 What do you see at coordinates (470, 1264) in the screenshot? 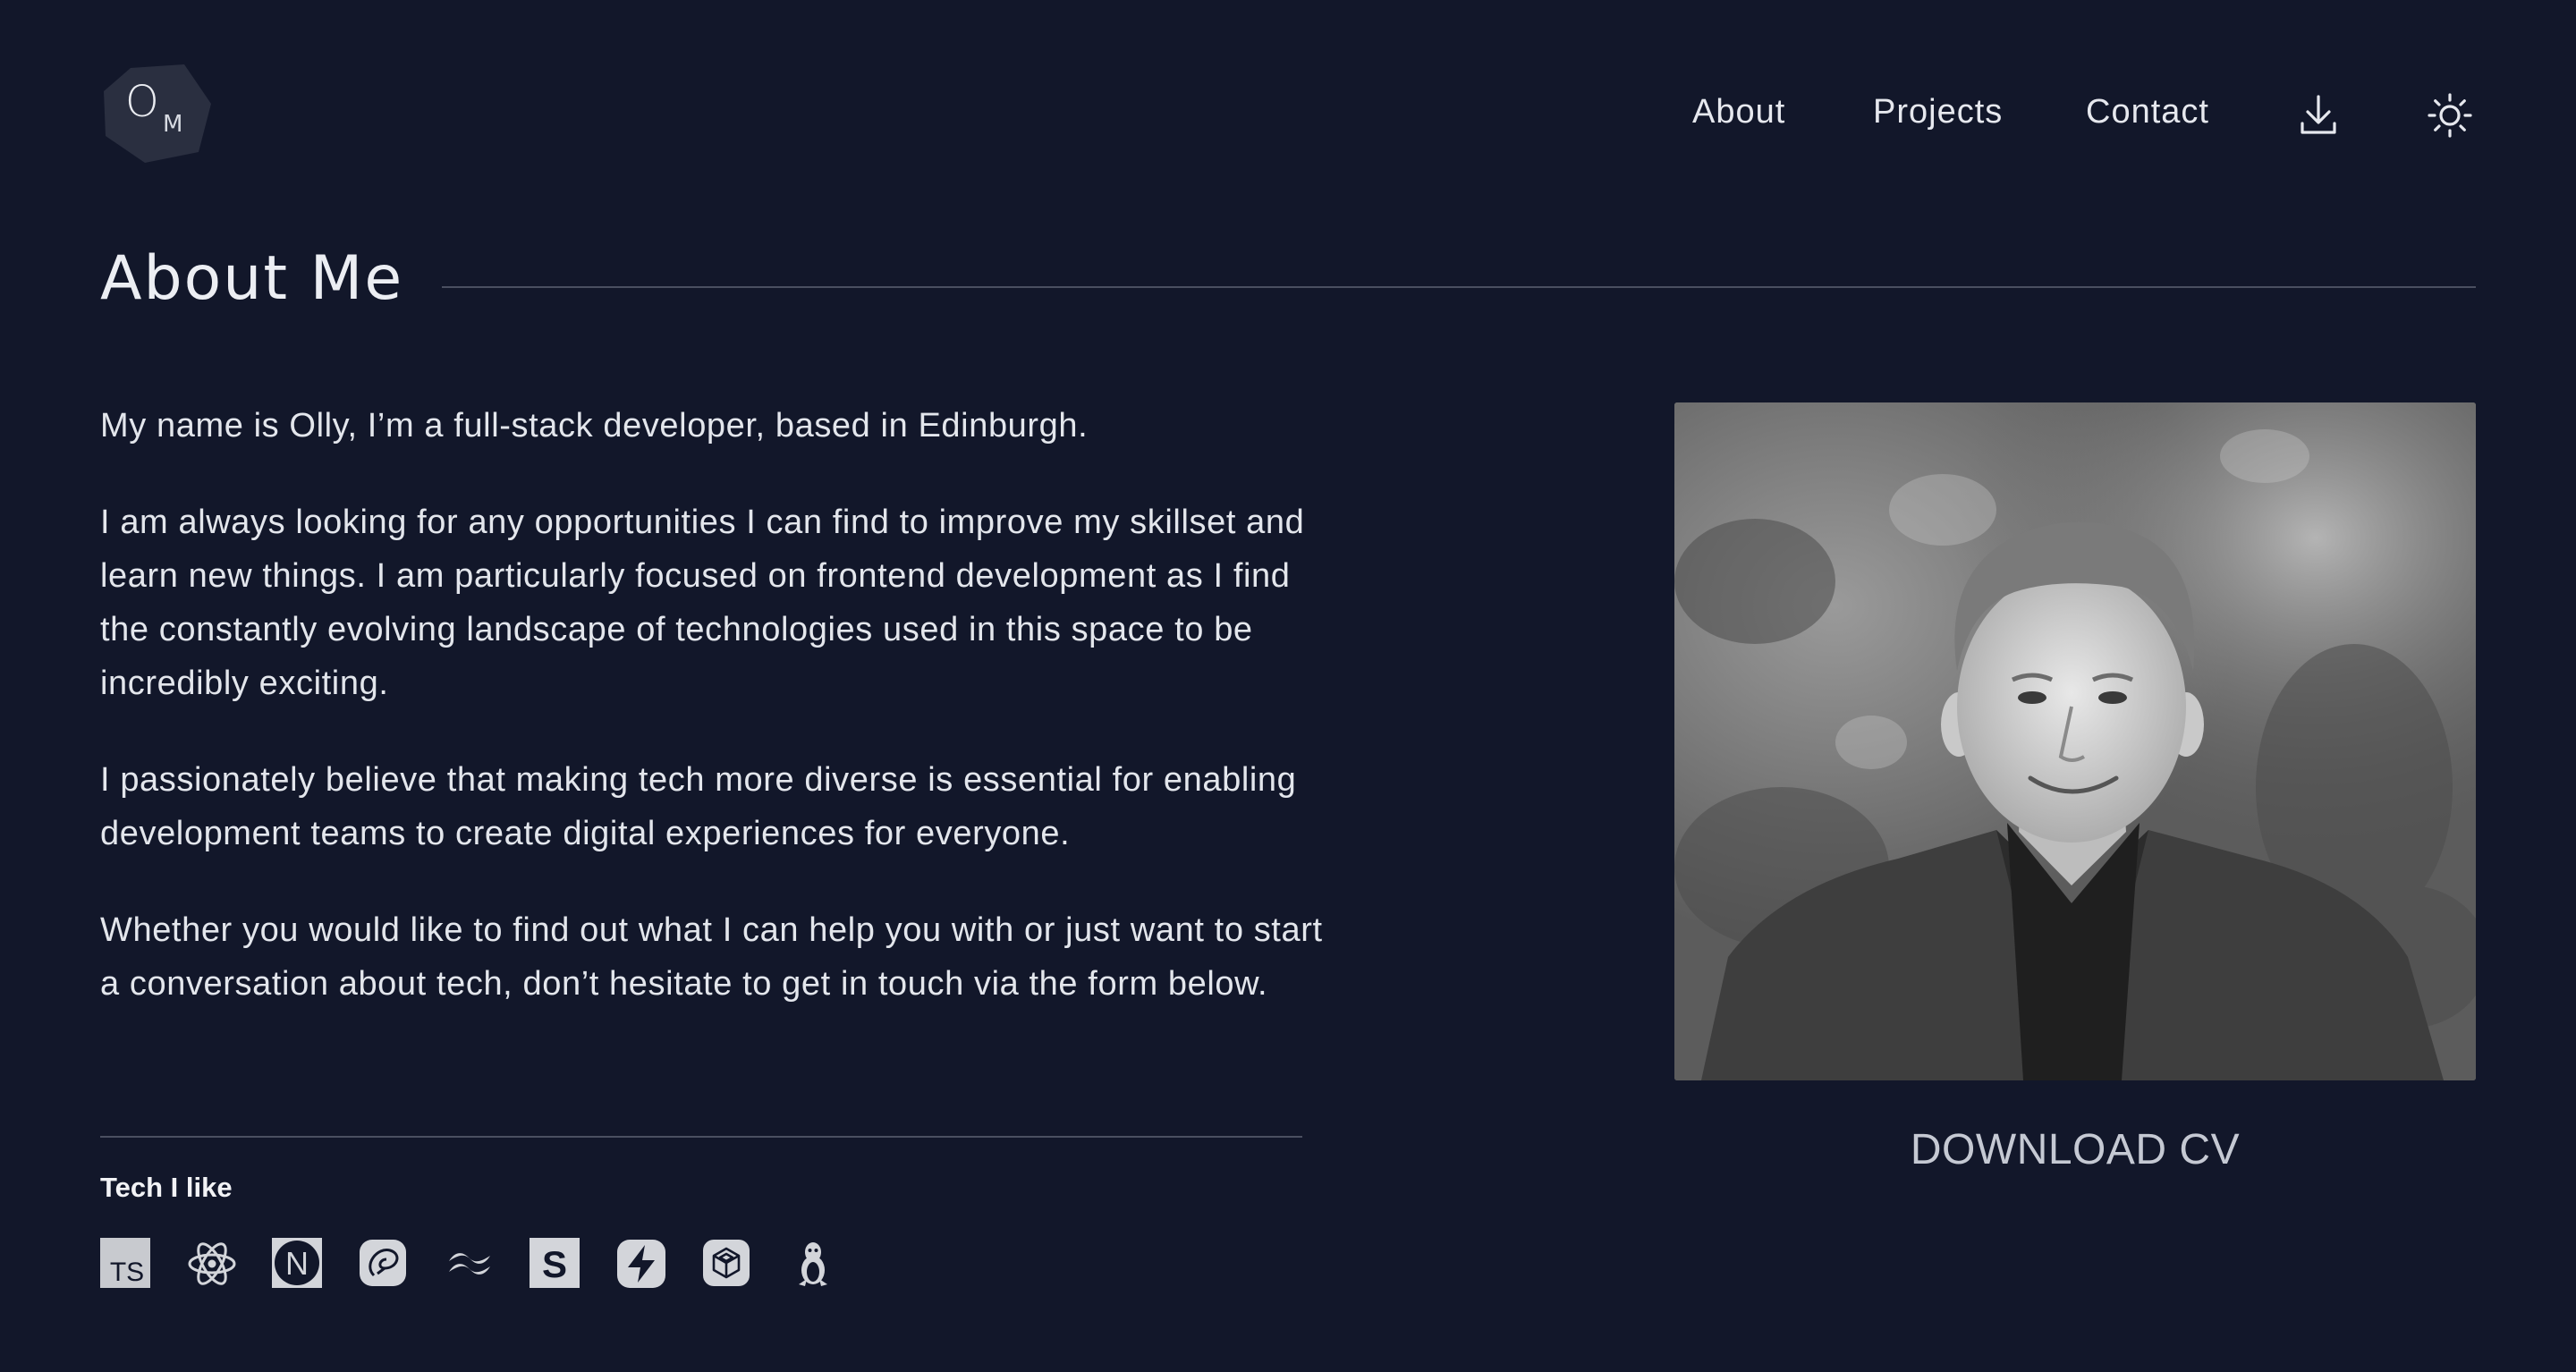
I see `tailwind-icon` at bounding box center [470, 1264].